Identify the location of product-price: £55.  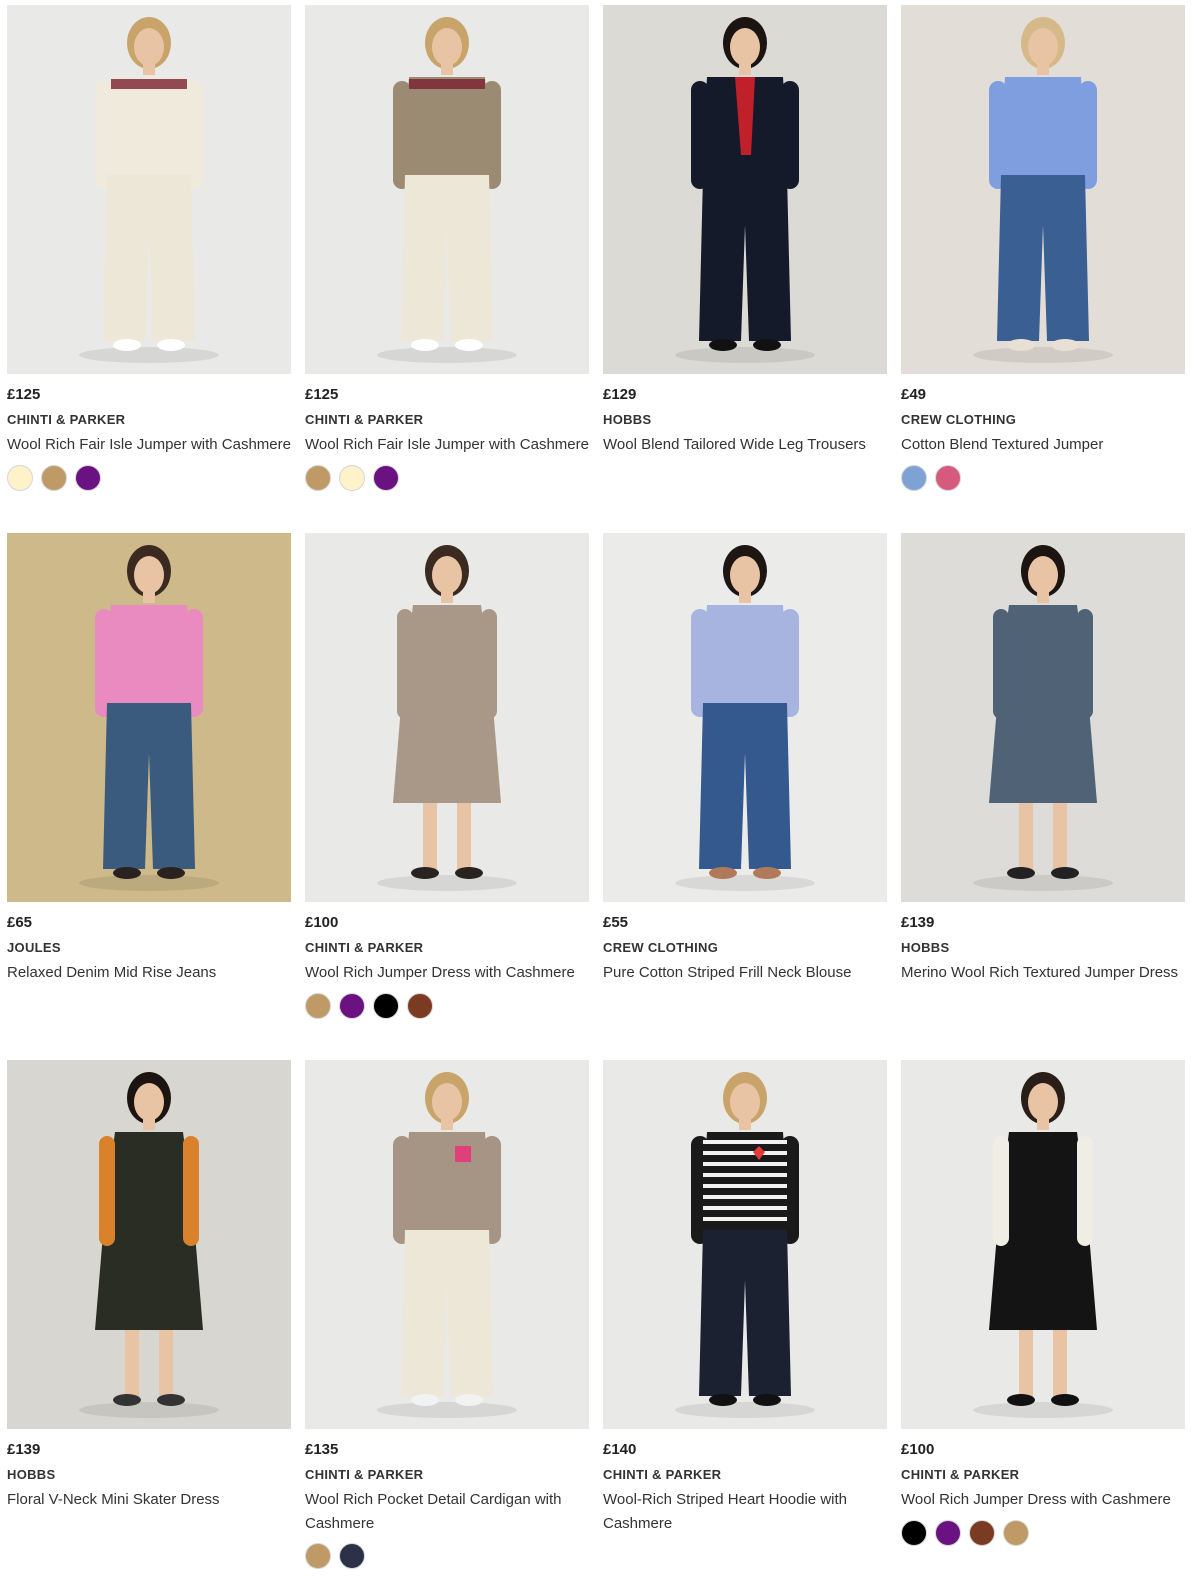
(616, 922).